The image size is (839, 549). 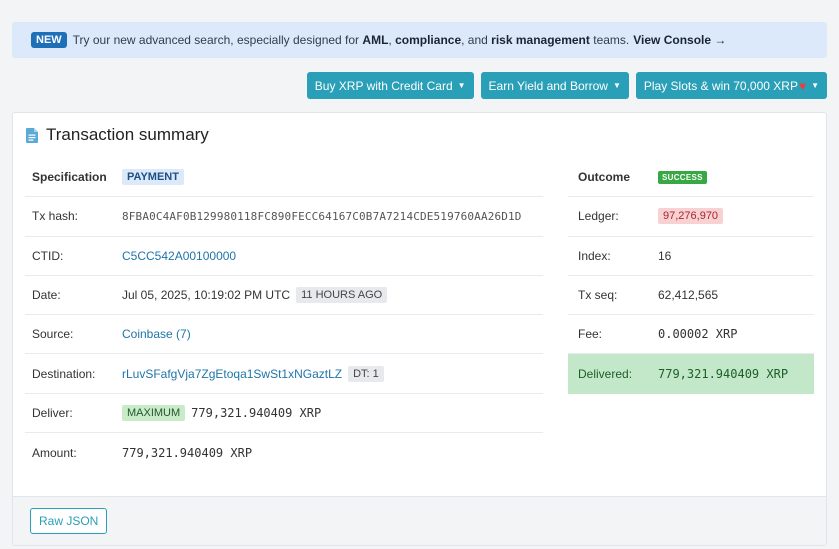 I want to click on play-slots-button: Play Slots & win 70,000 XRP ♥ ▼, so click(x=731, y=85).